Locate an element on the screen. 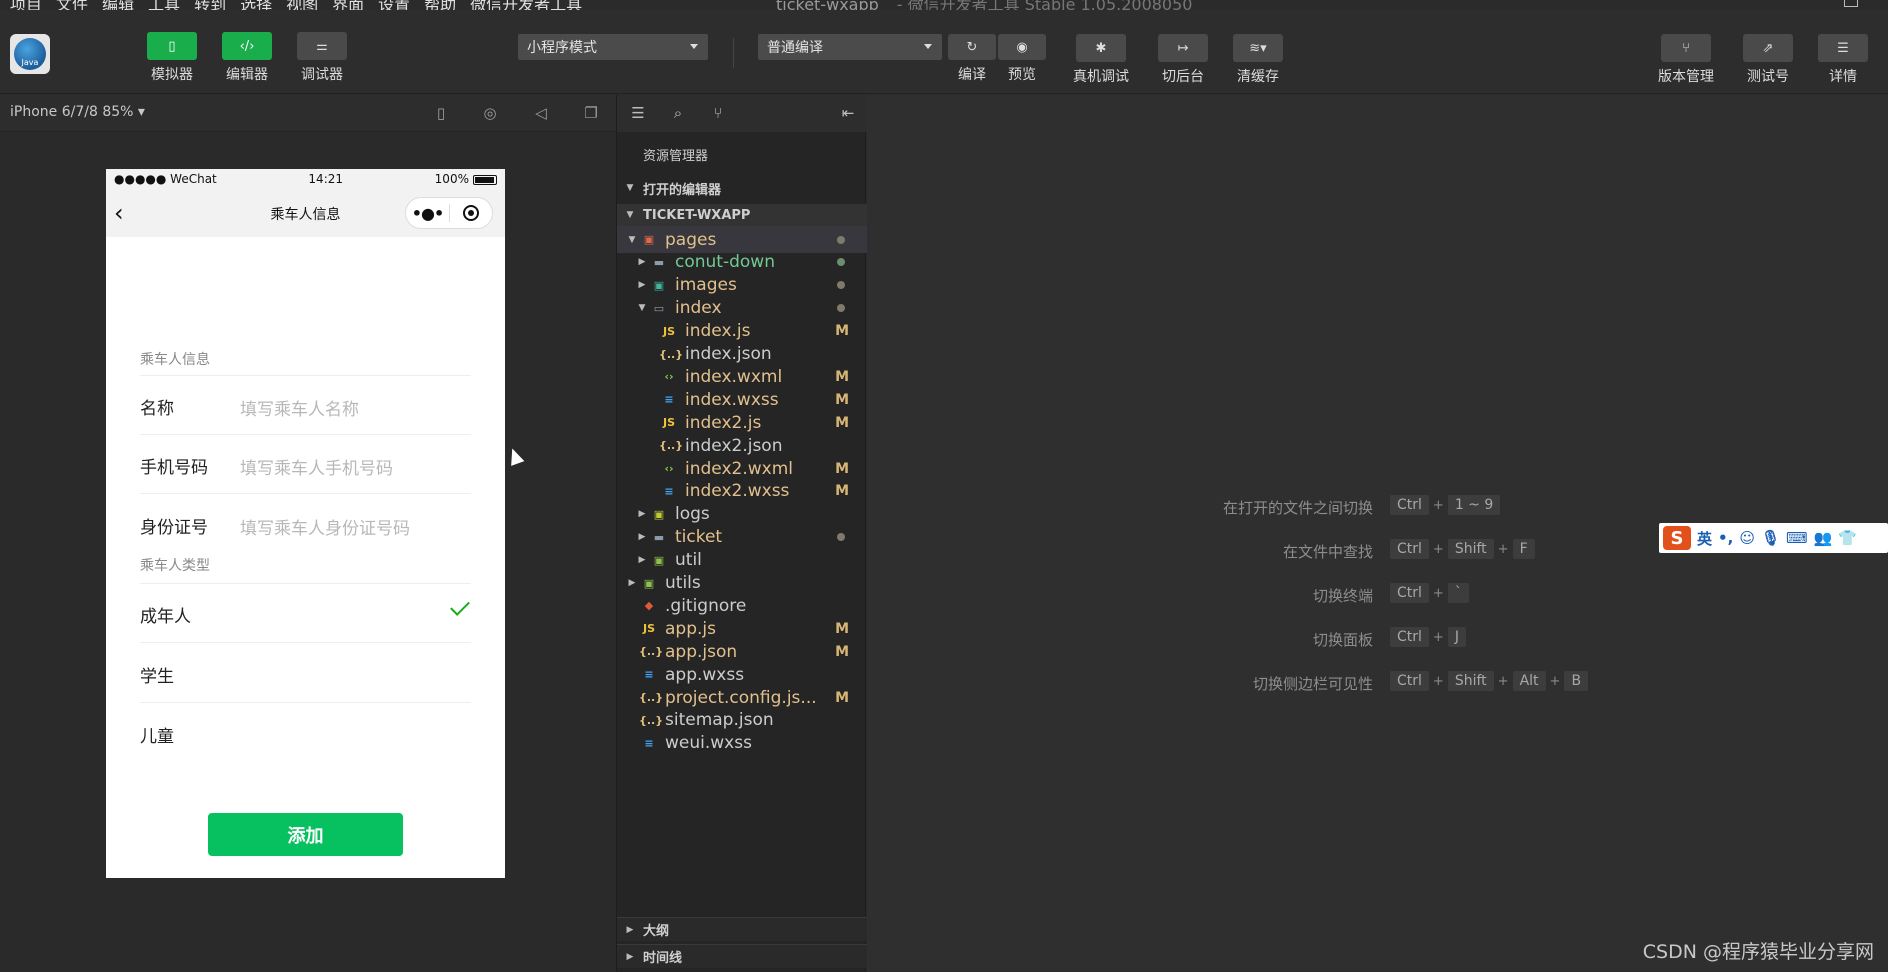  menu-item: 视图 is located at coordinates (302, 5).